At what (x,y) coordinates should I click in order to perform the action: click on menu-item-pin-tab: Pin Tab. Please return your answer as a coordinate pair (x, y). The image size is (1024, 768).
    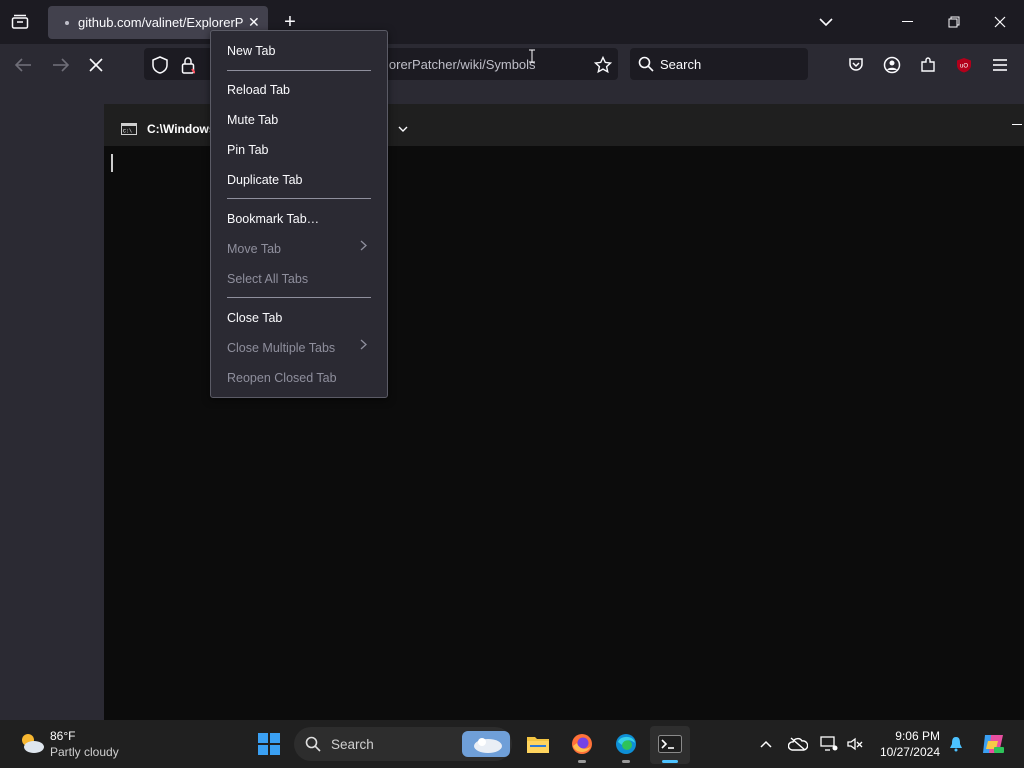
    Looking at the image, I should click on (247, 150).